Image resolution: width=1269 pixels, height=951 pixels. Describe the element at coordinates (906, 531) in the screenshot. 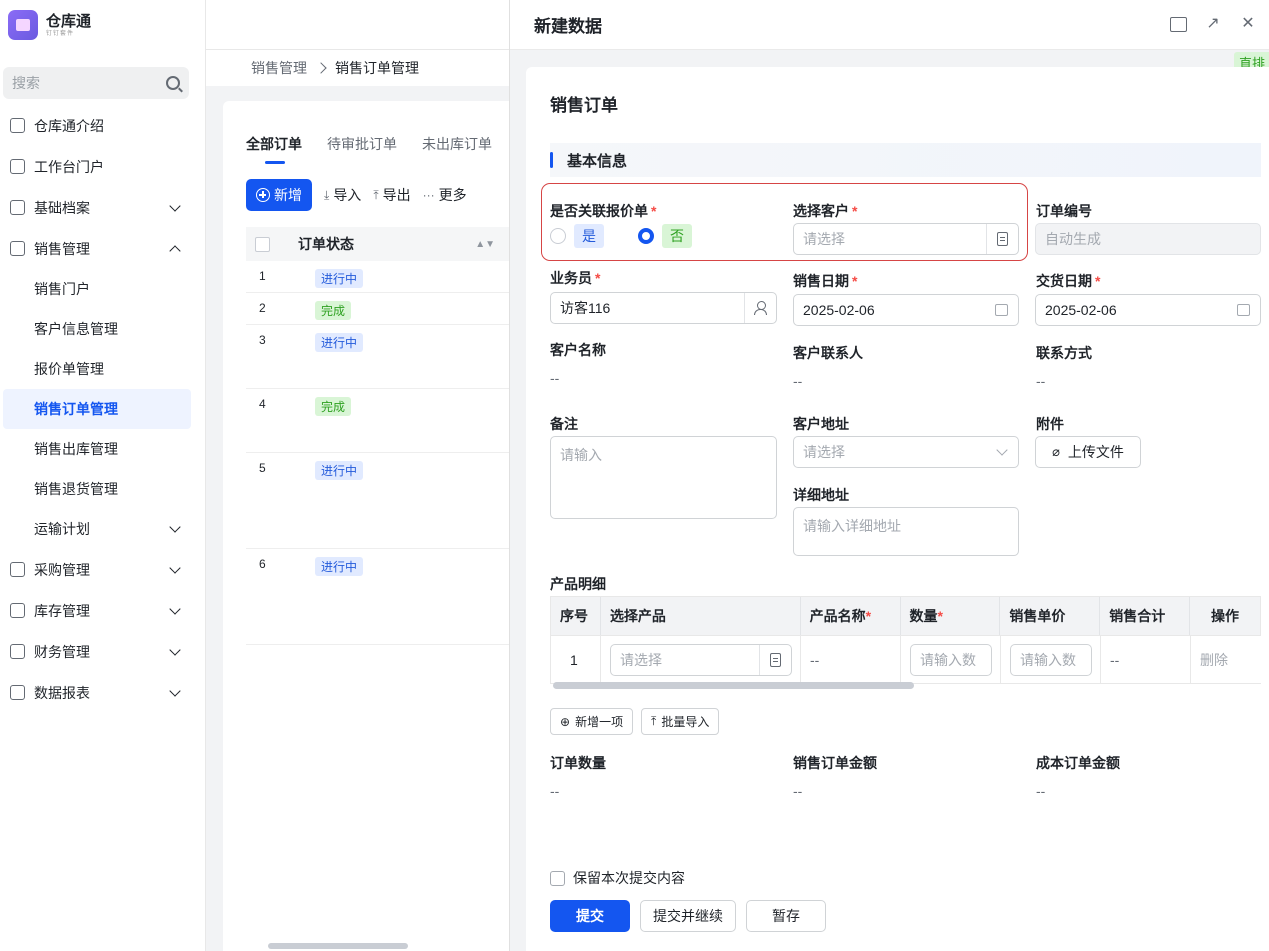

I see `detail-address-textarea: 请输入详细地址` at that location.